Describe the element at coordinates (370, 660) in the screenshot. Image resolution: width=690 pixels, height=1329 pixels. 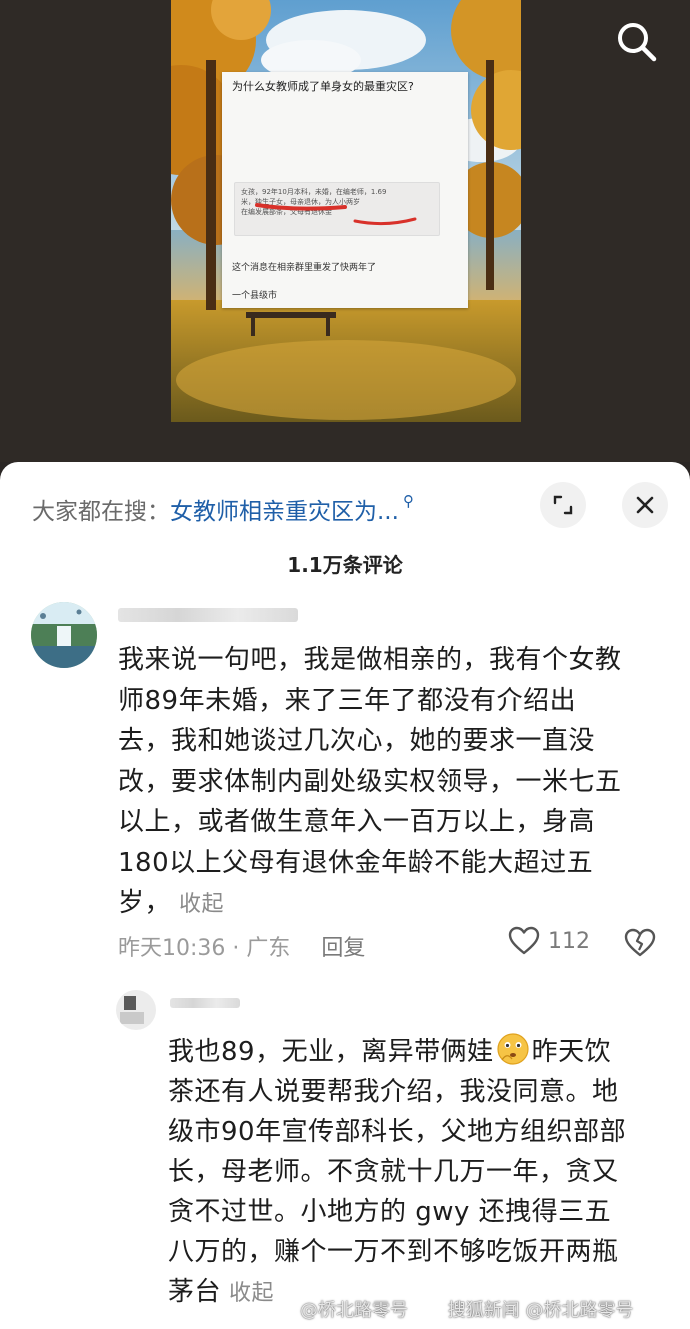
I see `comment-line: 我来说一句吧，我是做相亲的，我有个女教` at that location.